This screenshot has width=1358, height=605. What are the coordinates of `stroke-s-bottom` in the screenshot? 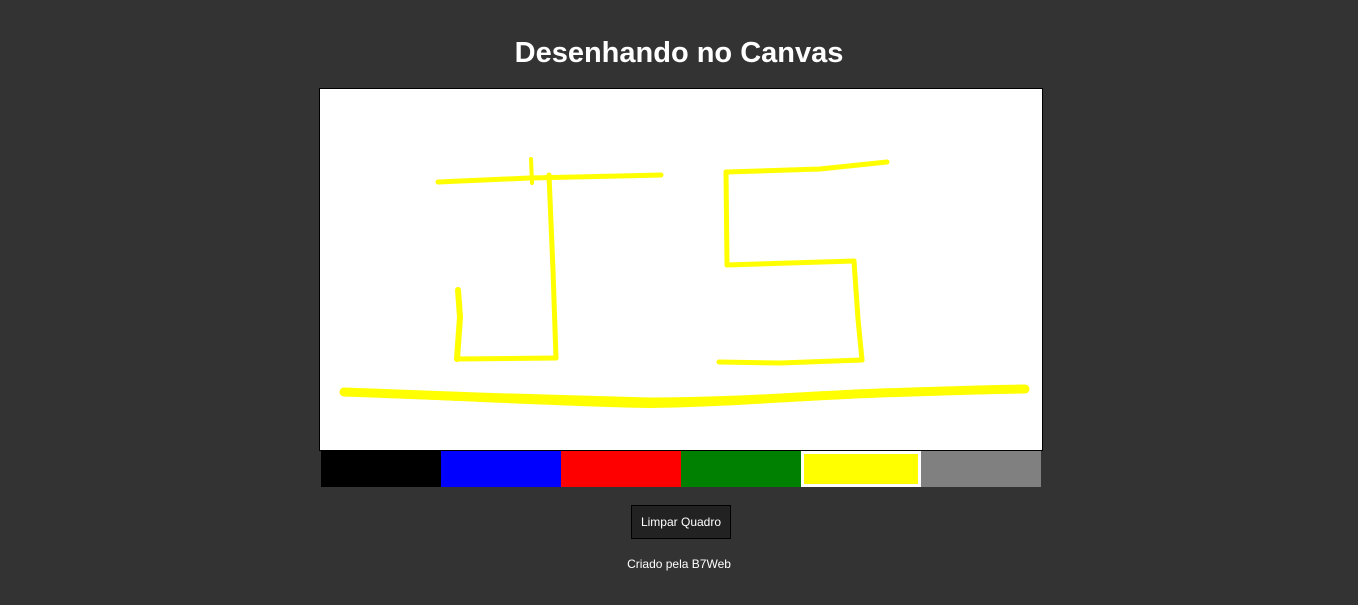 It's located at (790, 361).